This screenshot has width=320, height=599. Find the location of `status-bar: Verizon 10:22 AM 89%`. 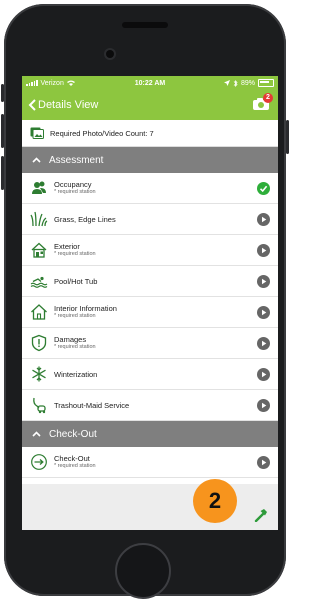

status-bar: Verizon 10:22 AM 89% is located at coordinates (150, 83).